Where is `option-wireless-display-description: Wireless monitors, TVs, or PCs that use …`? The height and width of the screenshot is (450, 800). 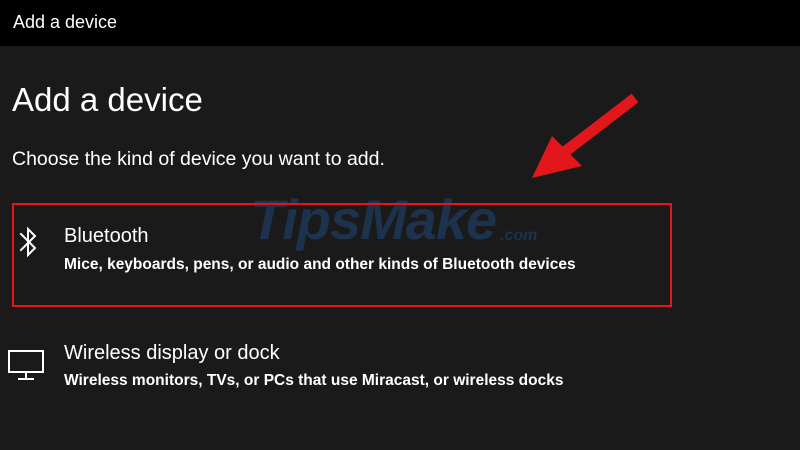
option-wireless-display-description: Wireless monitors, TVs, or PCs that use … is located at coordinates (314, 380).